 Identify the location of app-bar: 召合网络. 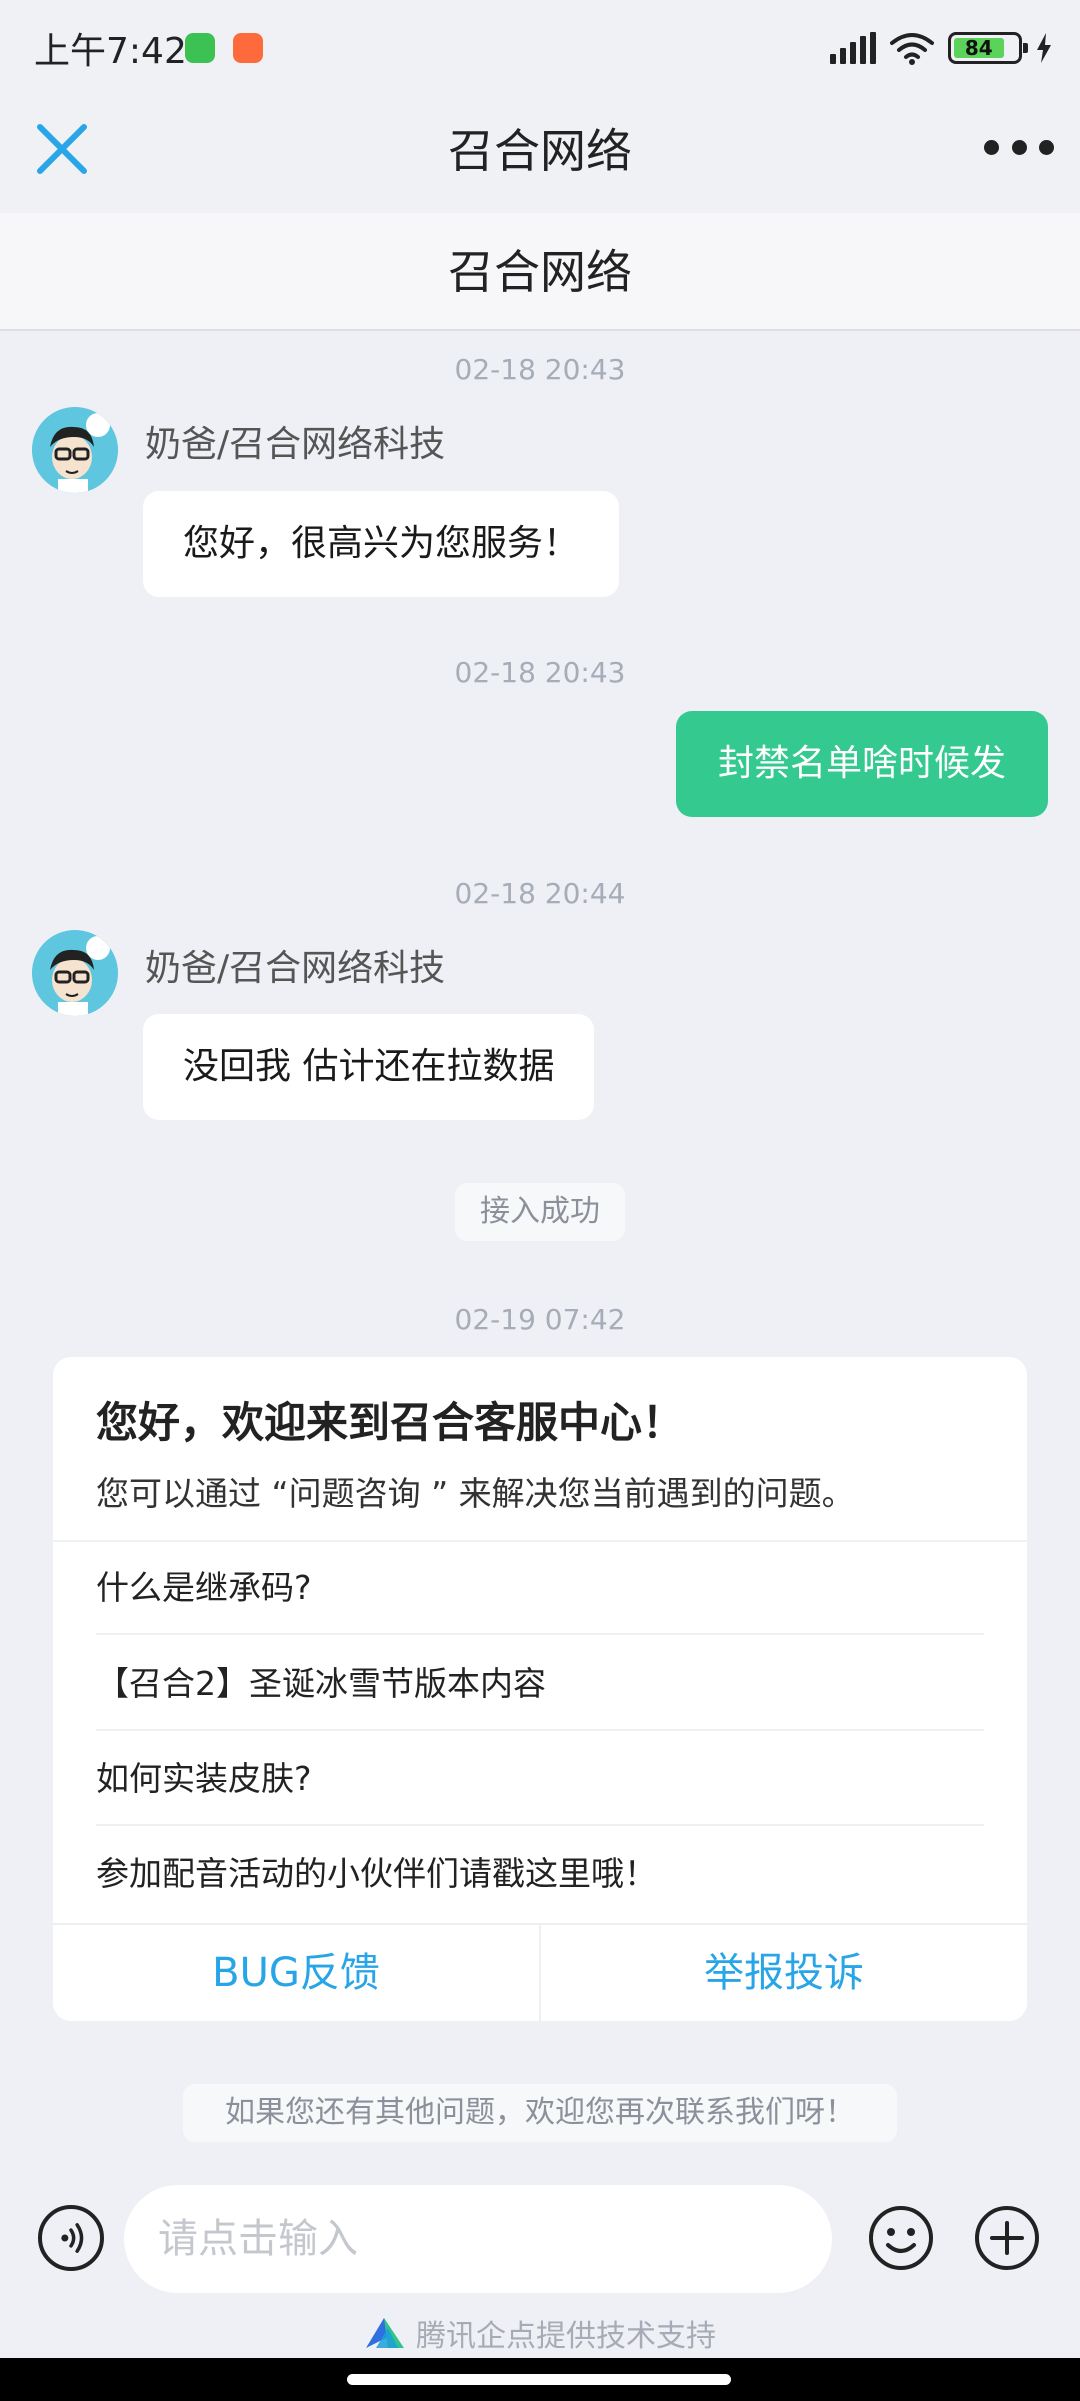
(540, 154).